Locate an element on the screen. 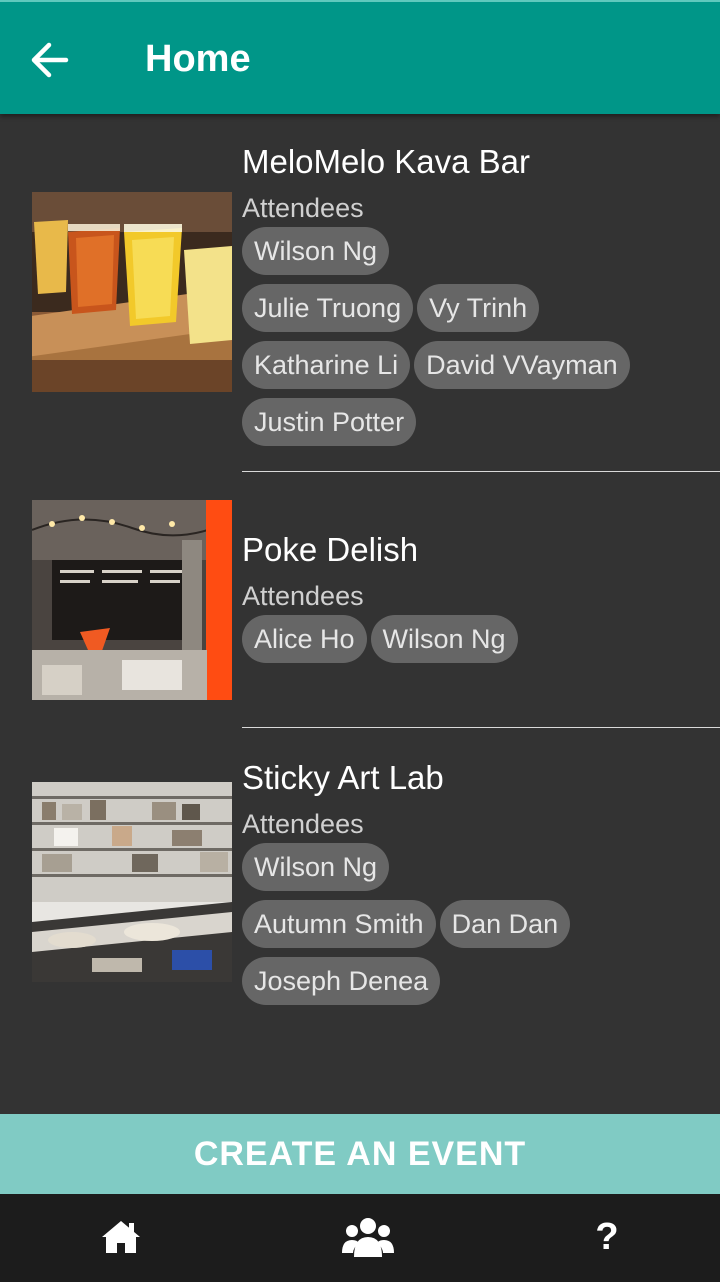 This screenshot has height=1282, width=720. event-name: MeloMelo Kava Bar is located at coordinates (386, 161).